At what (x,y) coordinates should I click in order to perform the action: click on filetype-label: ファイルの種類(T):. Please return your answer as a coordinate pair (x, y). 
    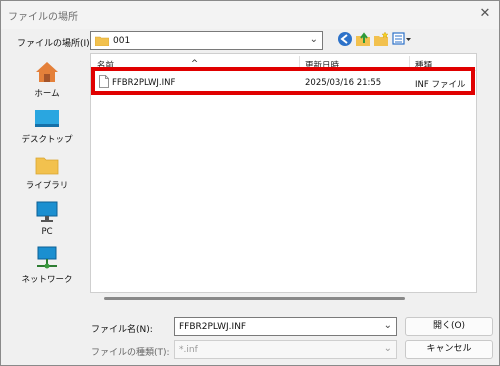
    Looking at the image, I should click on (130, 353).